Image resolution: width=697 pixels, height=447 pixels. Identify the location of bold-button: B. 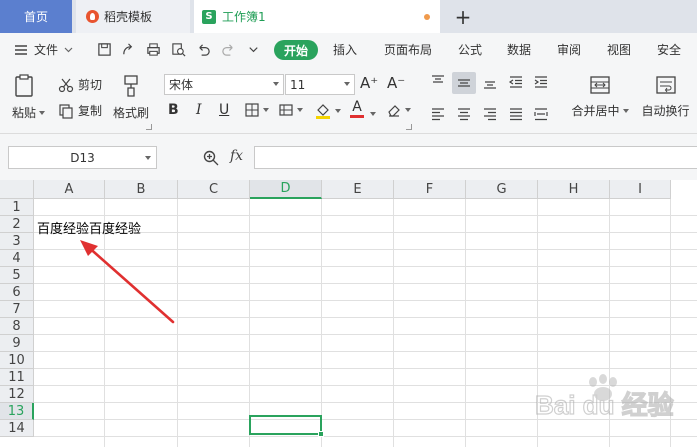
(173, 110).